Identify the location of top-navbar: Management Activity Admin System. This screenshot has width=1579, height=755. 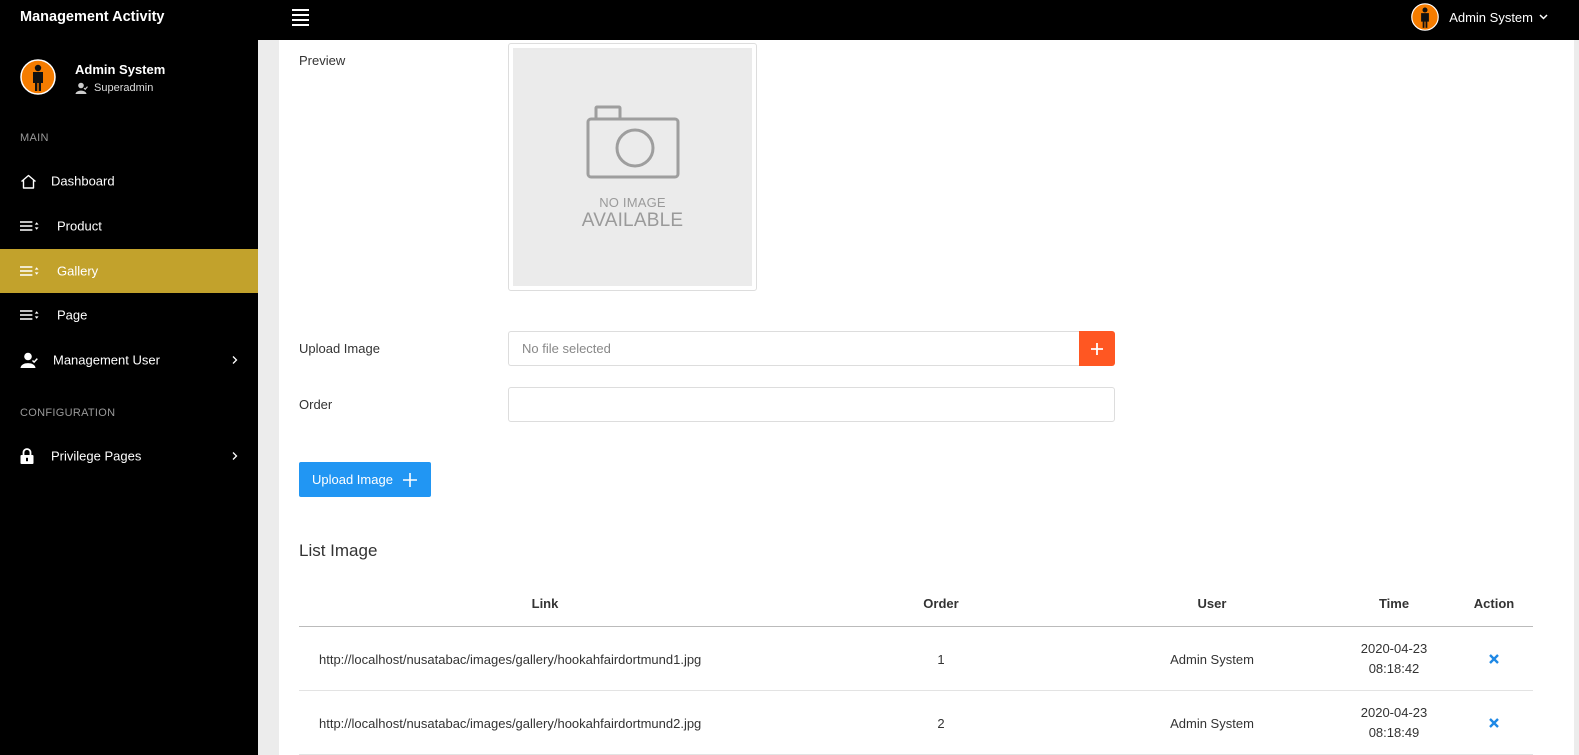
(789, 20).